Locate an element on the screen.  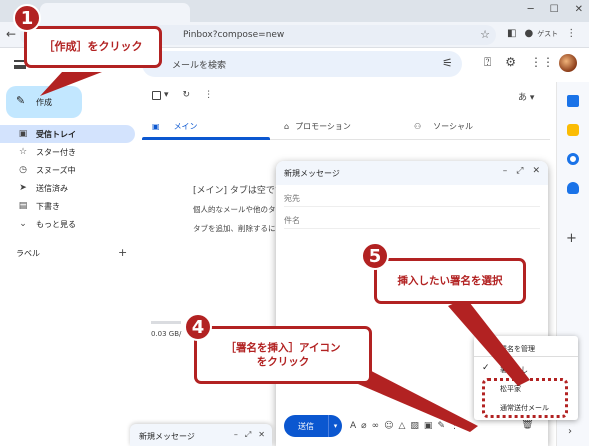
step4-badge: 4 is located at coordinates (198, 327).